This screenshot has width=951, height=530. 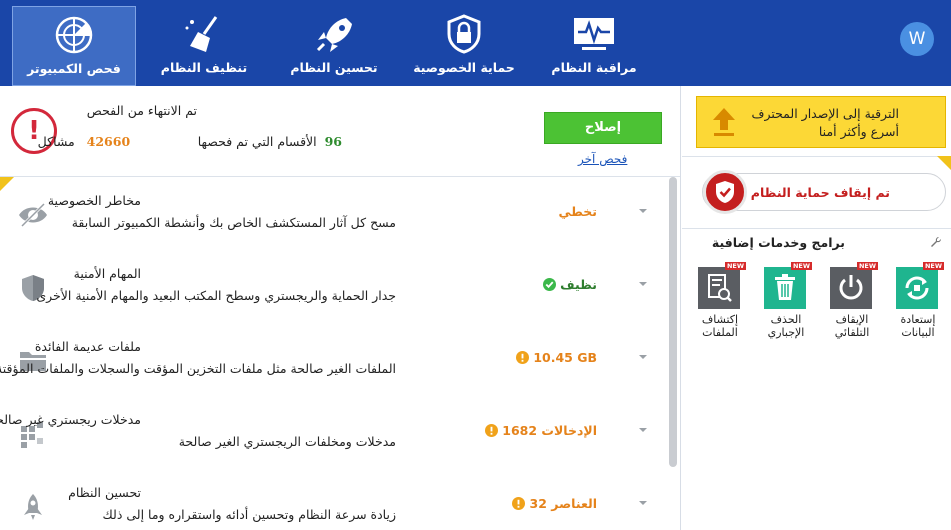 What do you see at coordinates (578, 284) in the screenshot?
I see `status-text: نظيف` at bounding box center [578, 284].